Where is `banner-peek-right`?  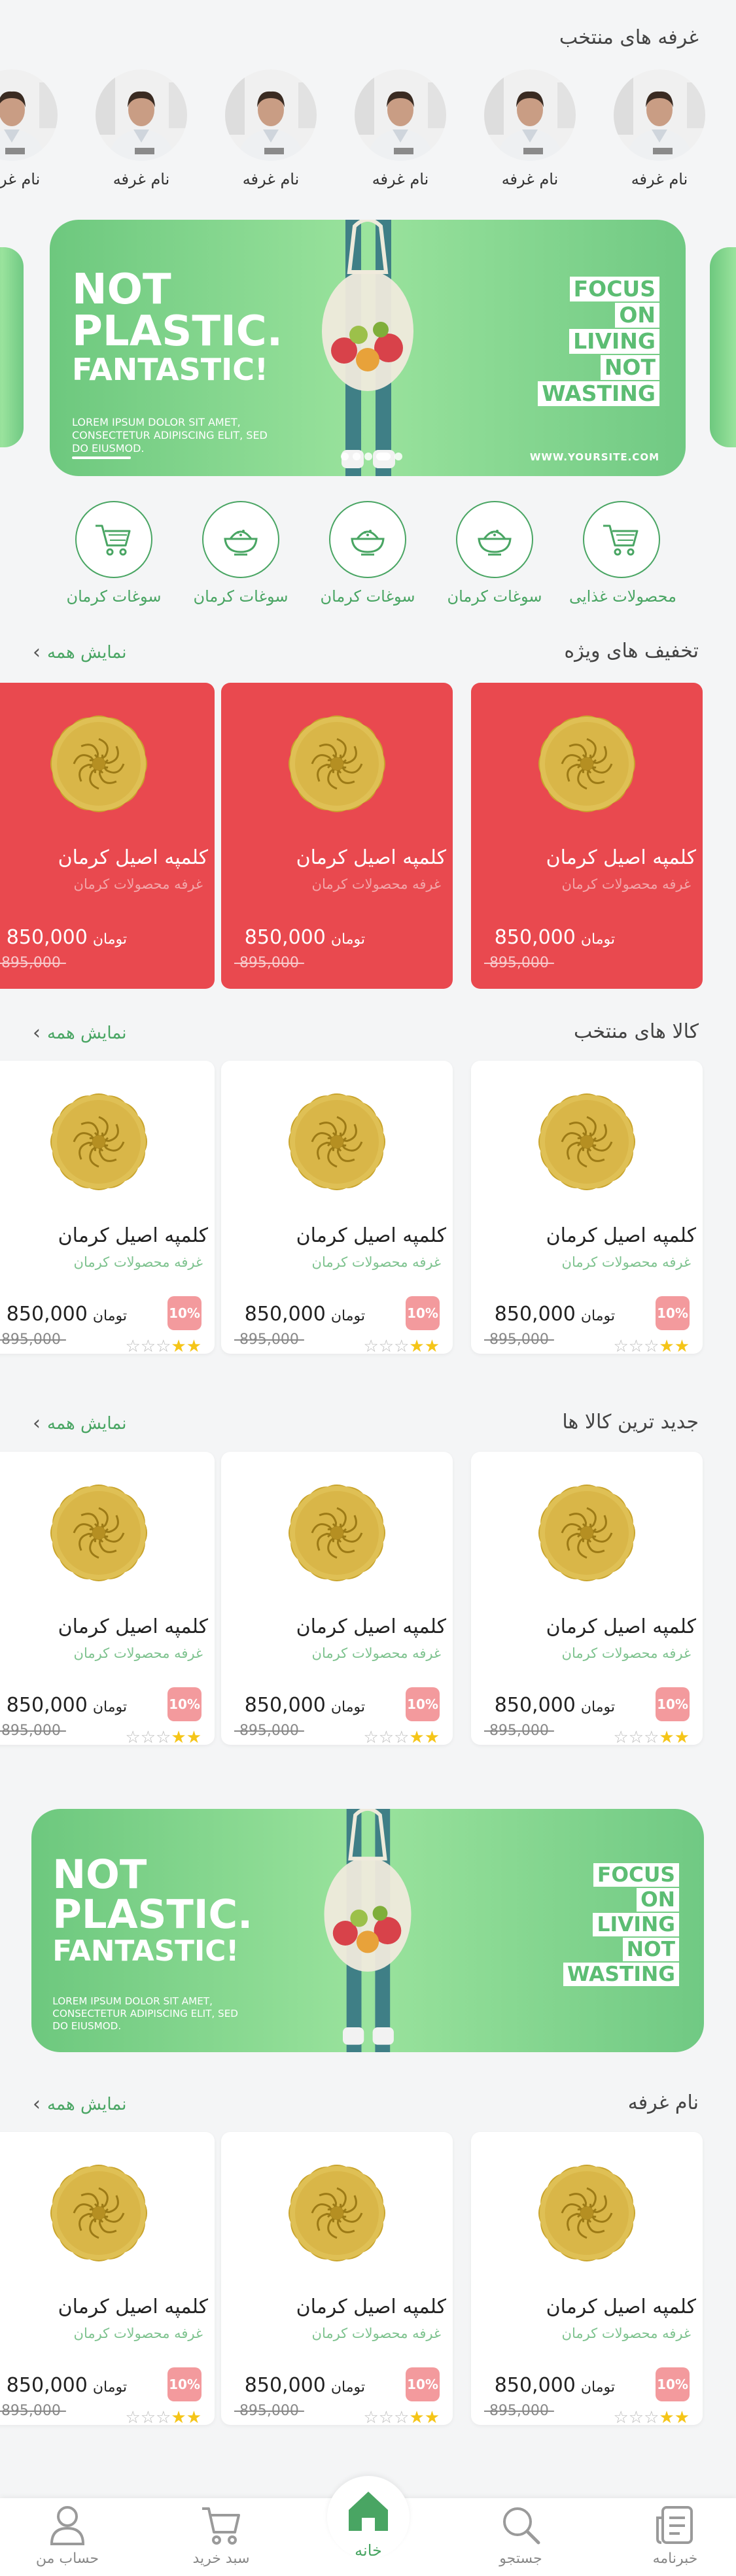 banner-peek-right is located at coordinates (723, 347).